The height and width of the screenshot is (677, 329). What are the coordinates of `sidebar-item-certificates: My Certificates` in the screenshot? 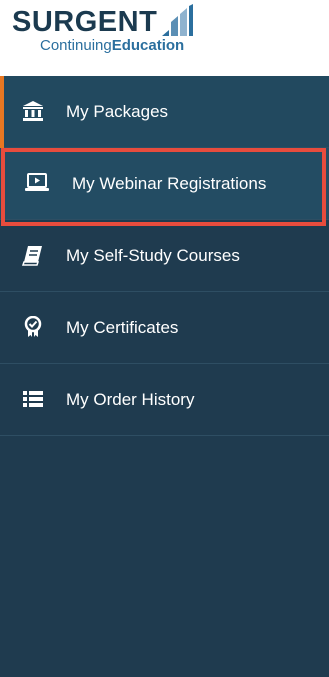 It's located at (164, 328).